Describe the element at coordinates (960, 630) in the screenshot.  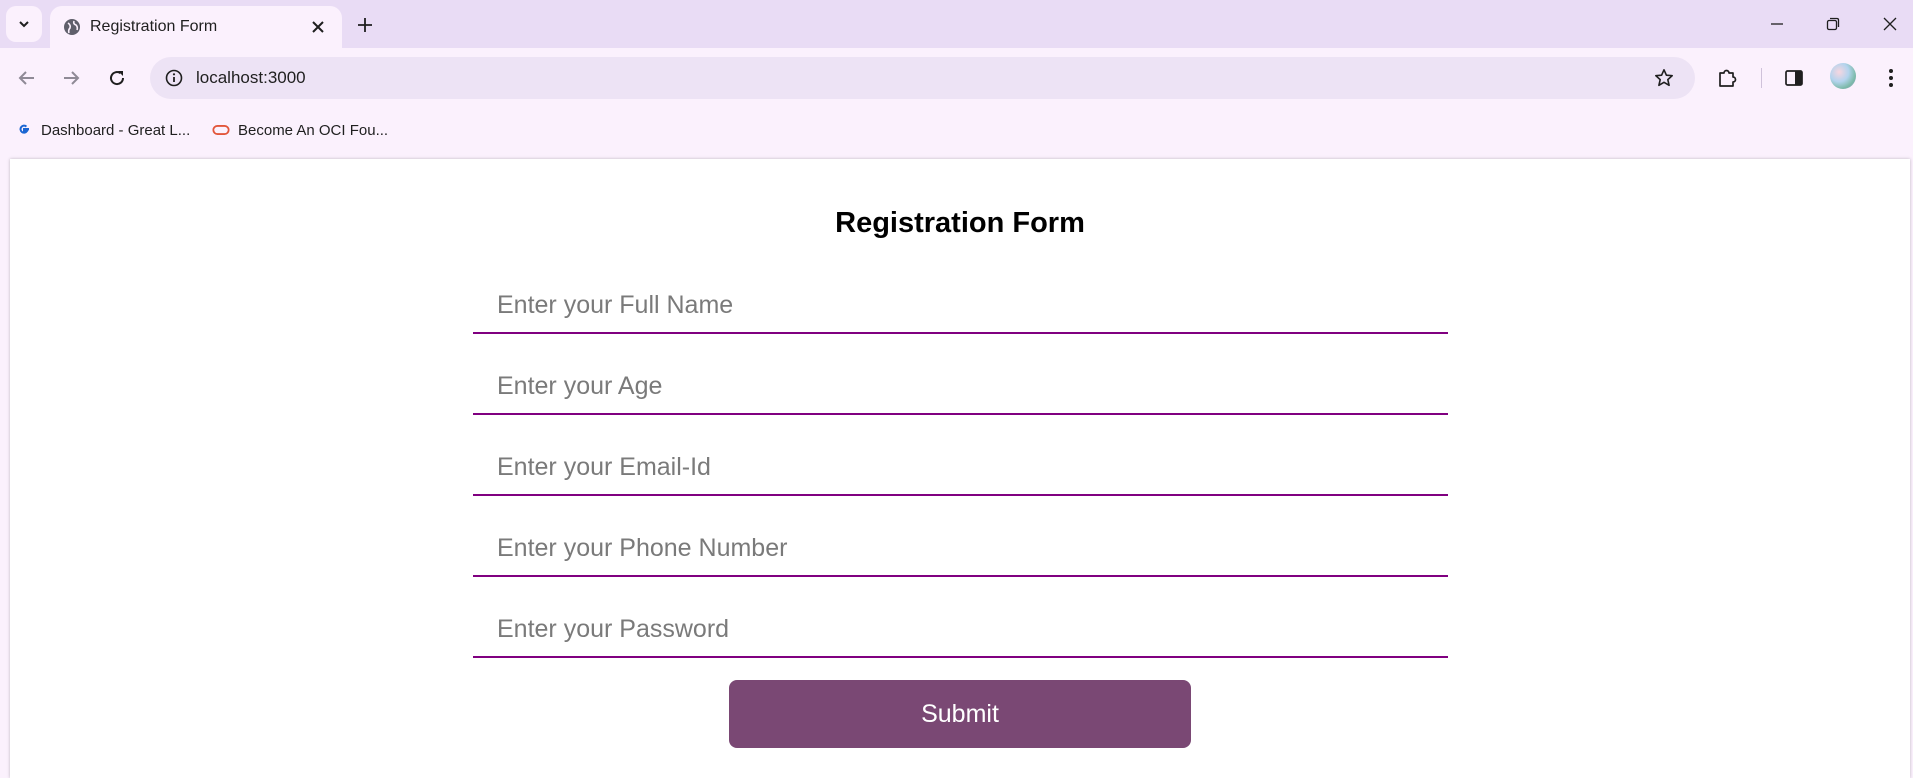
I see `password-input` at that location.